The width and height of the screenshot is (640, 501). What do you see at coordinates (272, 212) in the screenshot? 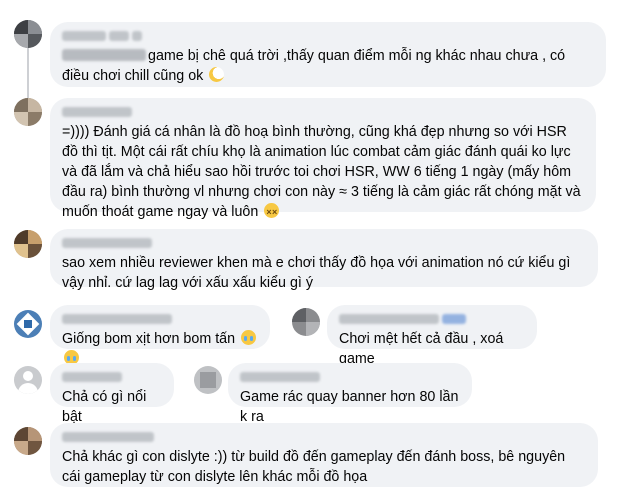
I see `dizzy-face-icon` at bounding box center [272, 212].